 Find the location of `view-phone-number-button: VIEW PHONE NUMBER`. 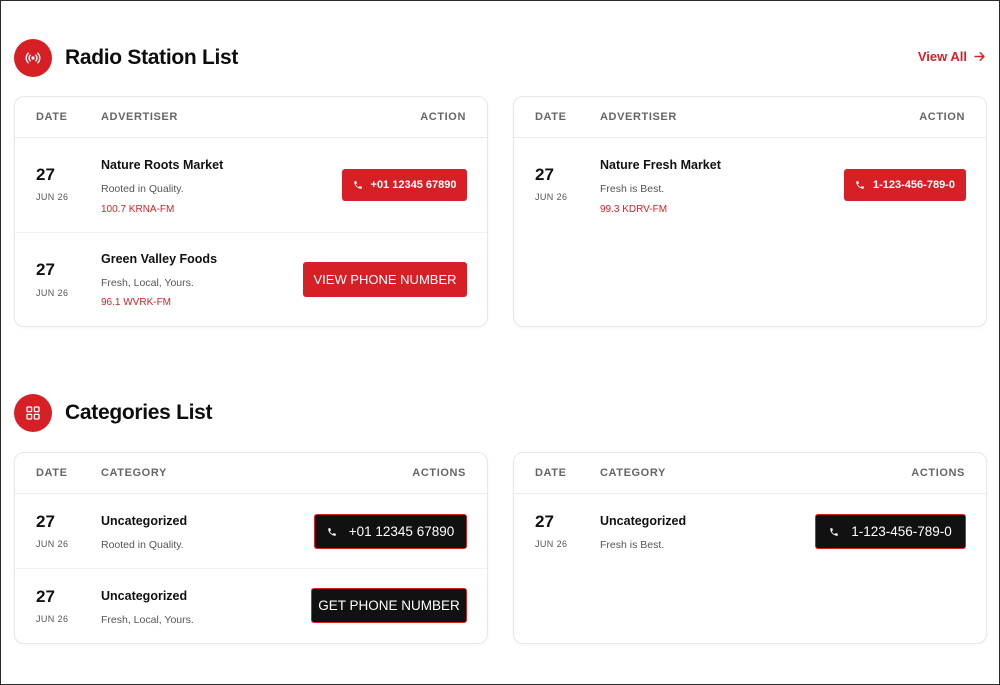

view-phone-number-button: VIEW PHONE NUMBER is located at coordinates (385, 279).